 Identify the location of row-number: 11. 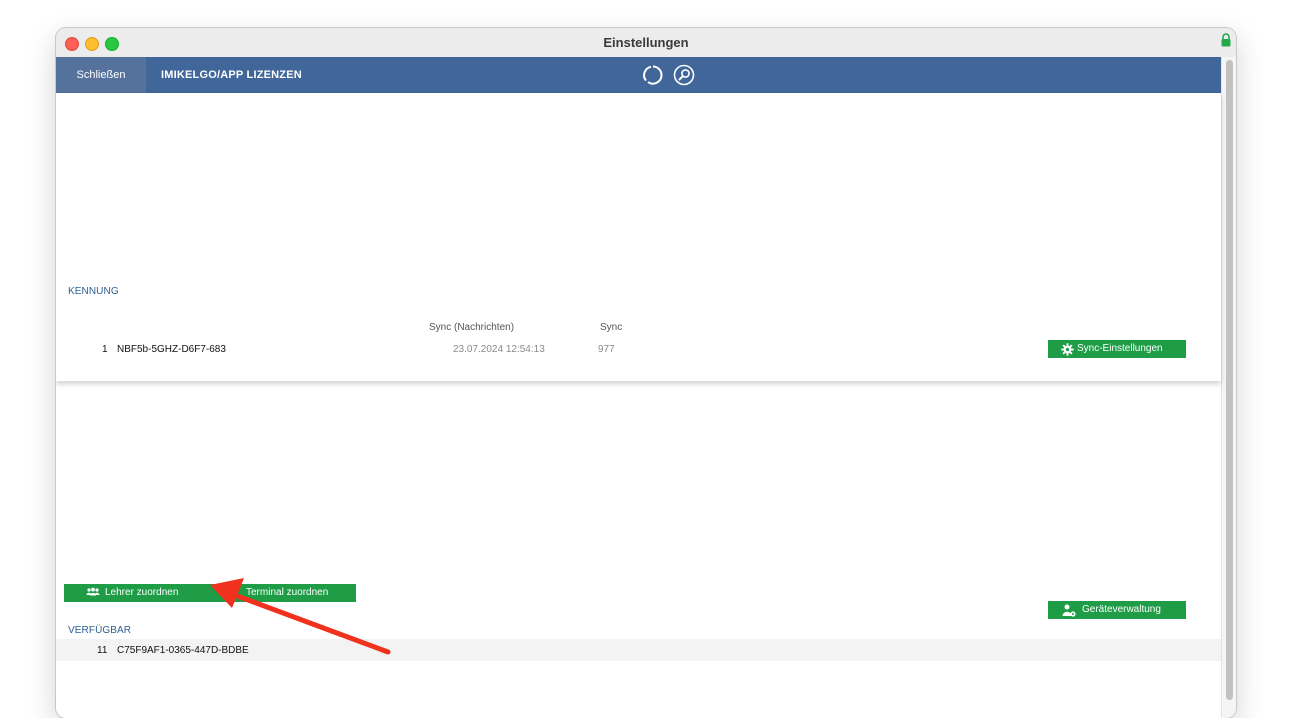
(102, 650).